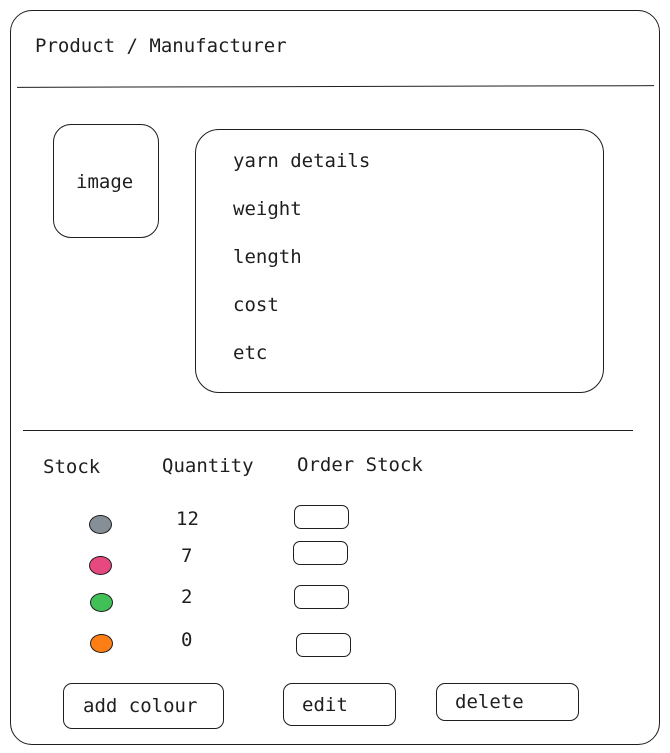 This screenshot has width=670, height=753. Describe the element at coordinates (267, 209) in the screenshot. I see `detail-weight: weight` at that location.